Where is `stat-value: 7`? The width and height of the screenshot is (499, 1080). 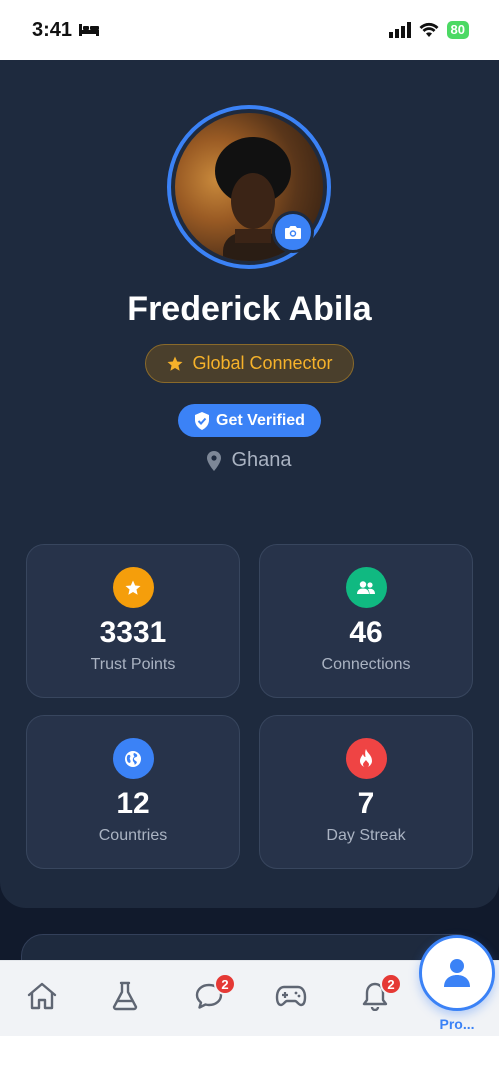
stat-value: 7 is located at coordinates (366, 803).